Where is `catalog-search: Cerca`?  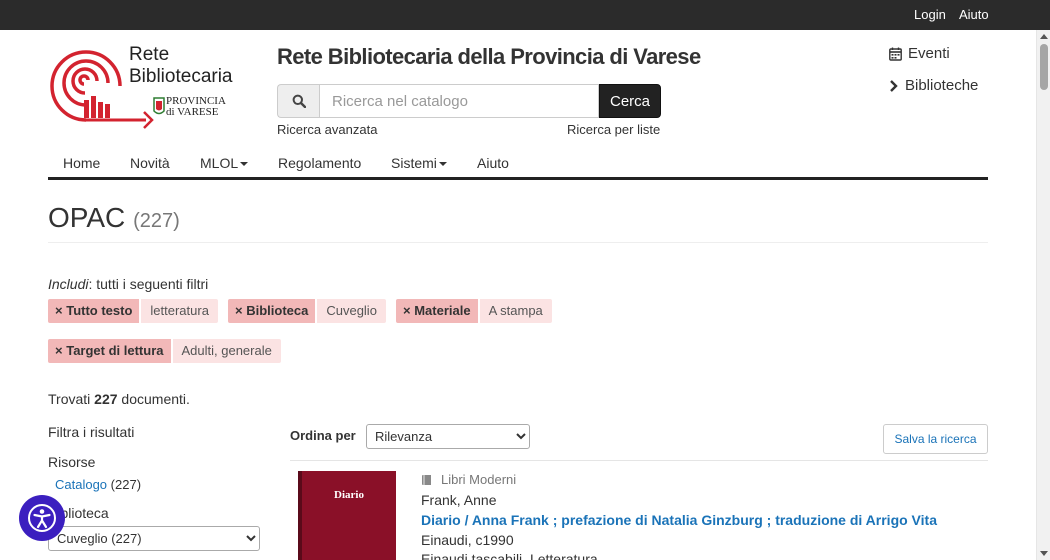
catalog-search: Cerca is located at coordinates (469, 101).